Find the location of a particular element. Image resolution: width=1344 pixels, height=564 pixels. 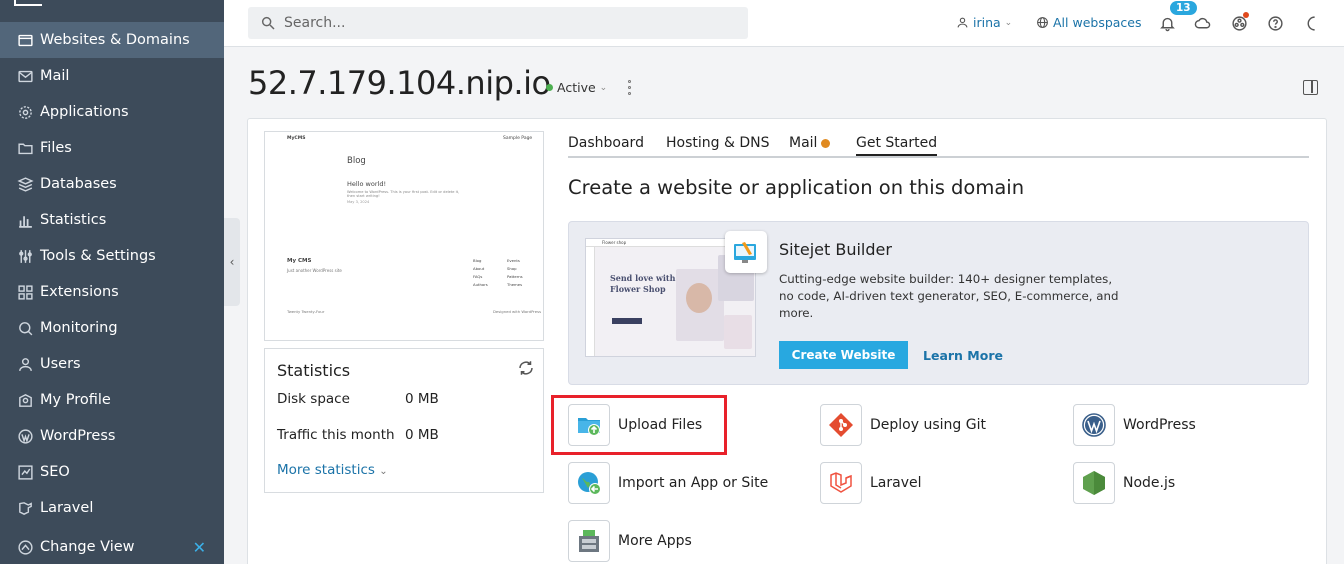

nodejs-option: Node.js is located at coordinates (1124, 483).